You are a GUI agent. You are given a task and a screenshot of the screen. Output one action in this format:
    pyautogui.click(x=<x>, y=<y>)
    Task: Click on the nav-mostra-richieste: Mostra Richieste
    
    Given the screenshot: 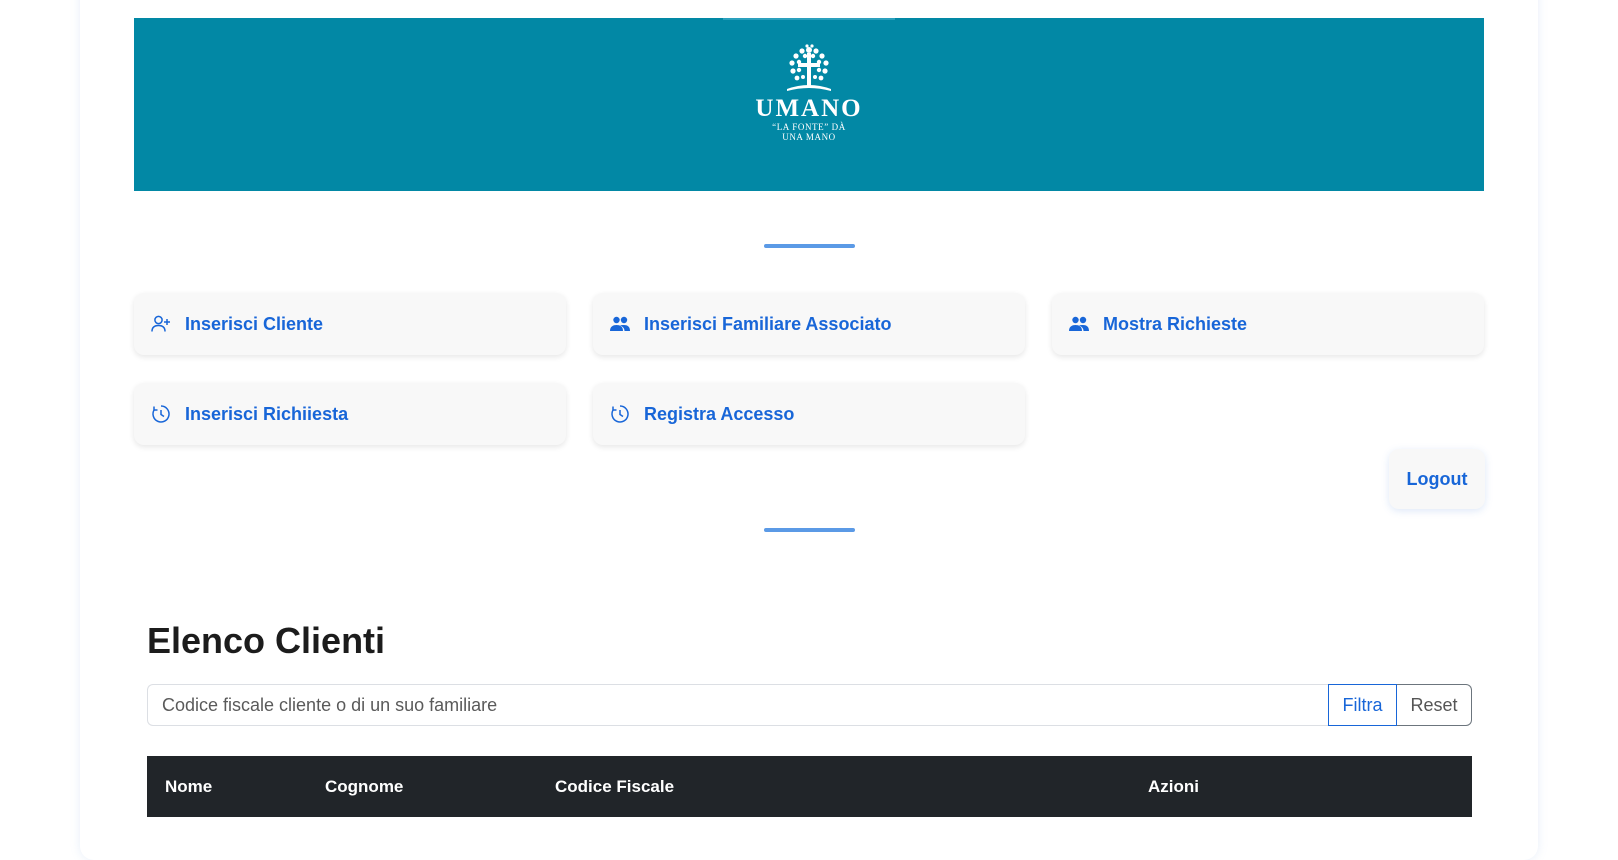 What is the action you would take?
    pyautogui.click(x=1268, y=324)
    